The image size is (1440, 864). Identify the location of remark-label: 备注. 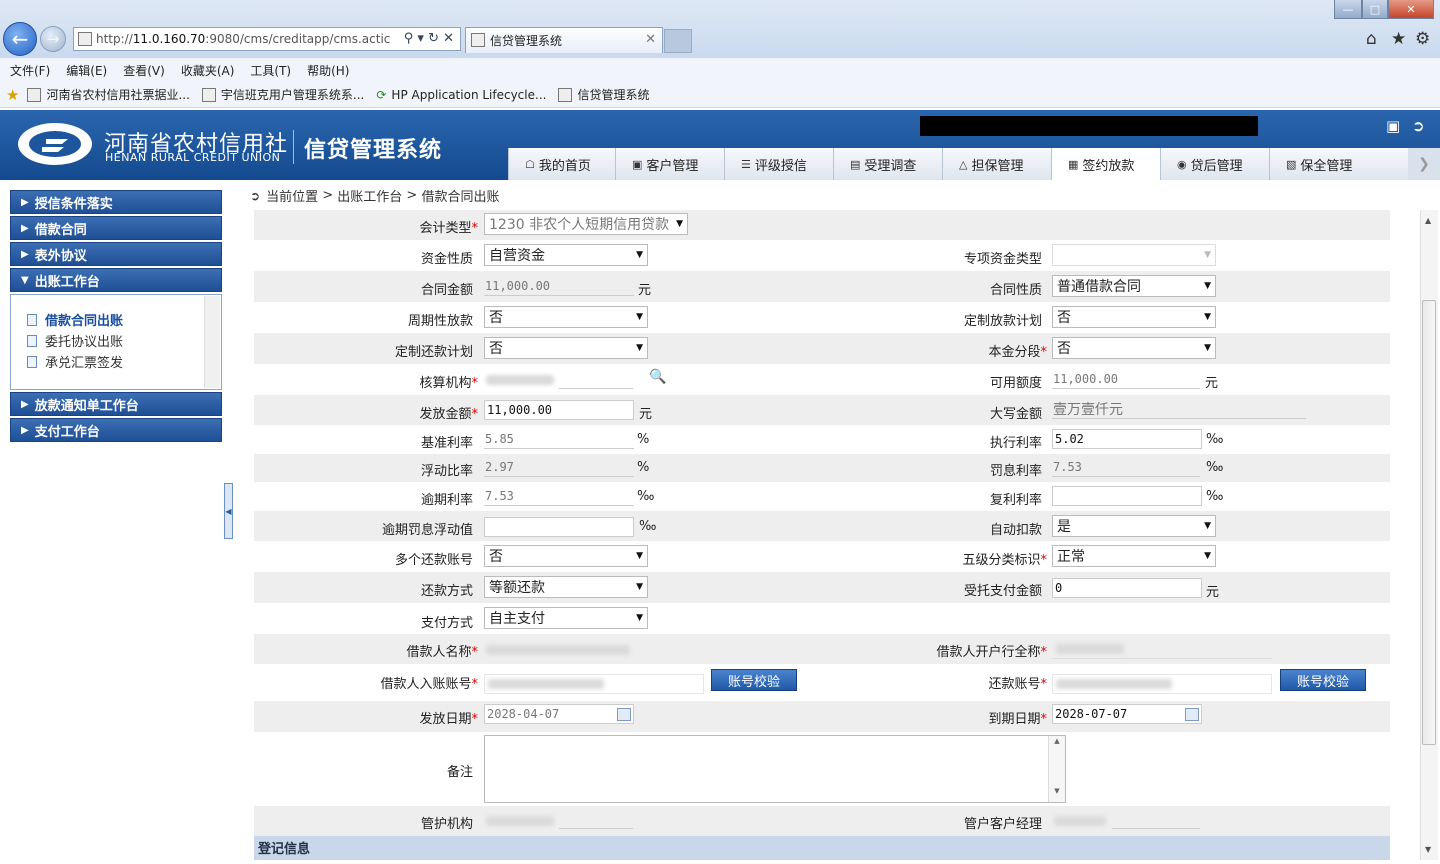
(459, 772).